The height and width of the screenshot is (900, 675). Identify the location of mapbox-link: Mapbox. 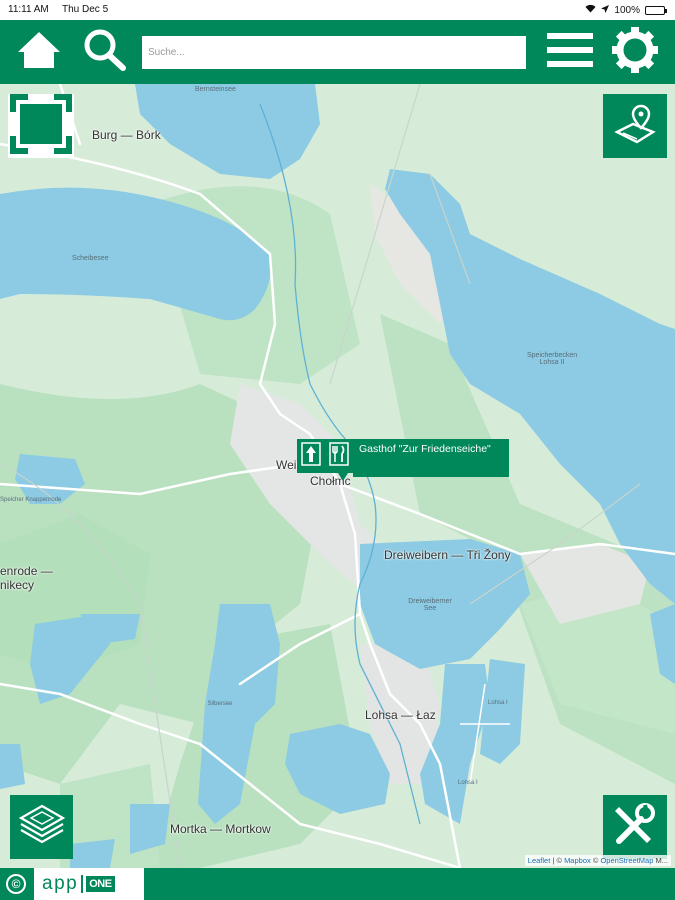
(577, 860).